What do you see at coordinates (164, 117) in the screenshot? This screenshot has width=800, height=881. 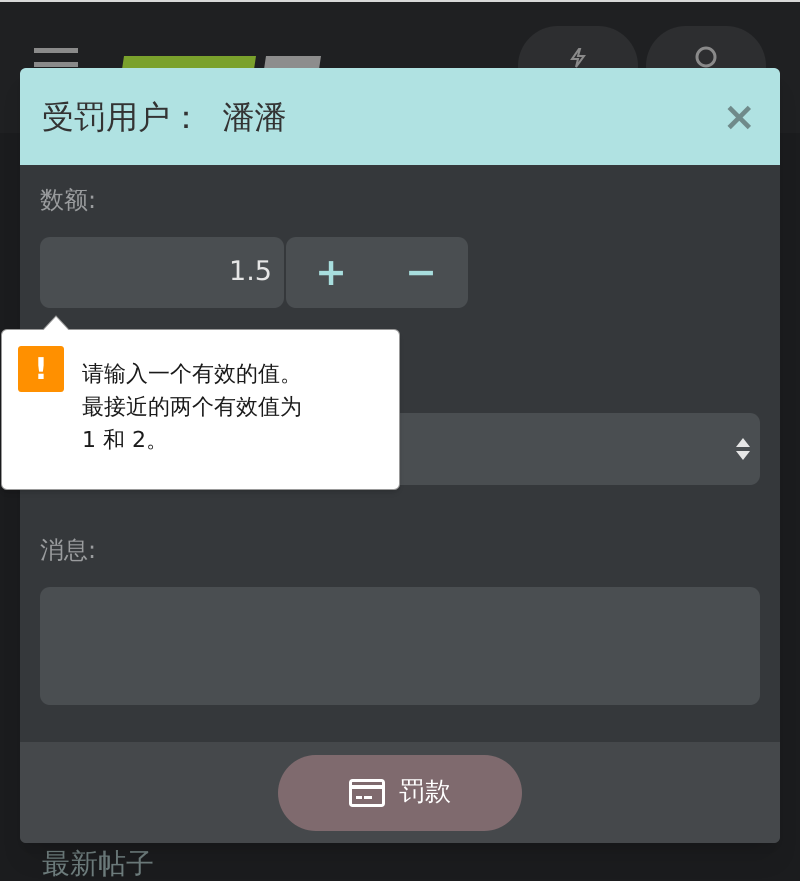 I see `dialog-title: 受罚用户： 潘潘` at bounding box center [164, 117].